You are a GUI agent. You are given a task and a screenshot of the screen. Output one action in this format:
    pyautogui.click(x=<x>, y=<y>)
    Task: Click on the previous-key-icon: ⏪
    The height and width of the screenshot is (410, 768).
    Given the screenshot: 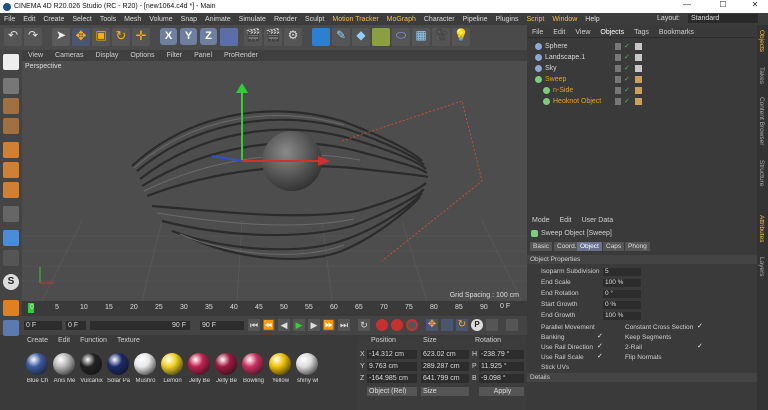 What is the action you would take?
    pyautogui.click(x=269, y=325)
    